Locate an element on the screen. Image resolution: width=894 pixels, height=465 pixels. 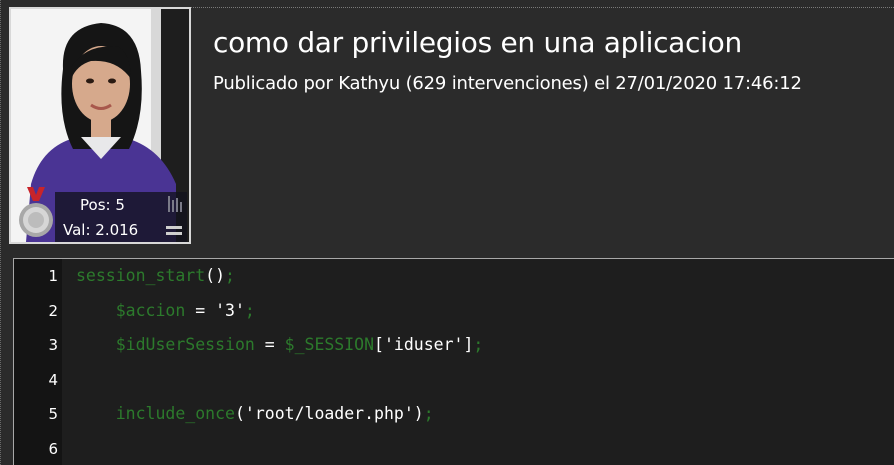
line-code: $idUserSession = $_SESSION['iduser']; is located at coordinates (280, 345).